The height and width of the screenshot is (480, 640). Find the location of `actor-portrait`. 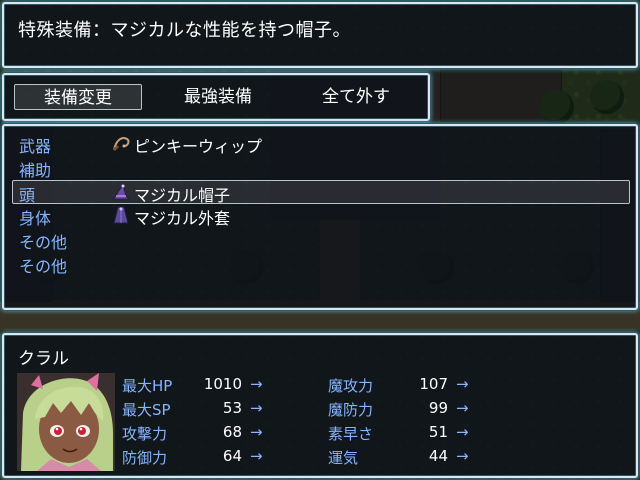

actor-portrait is located at coordinates (66, 422).